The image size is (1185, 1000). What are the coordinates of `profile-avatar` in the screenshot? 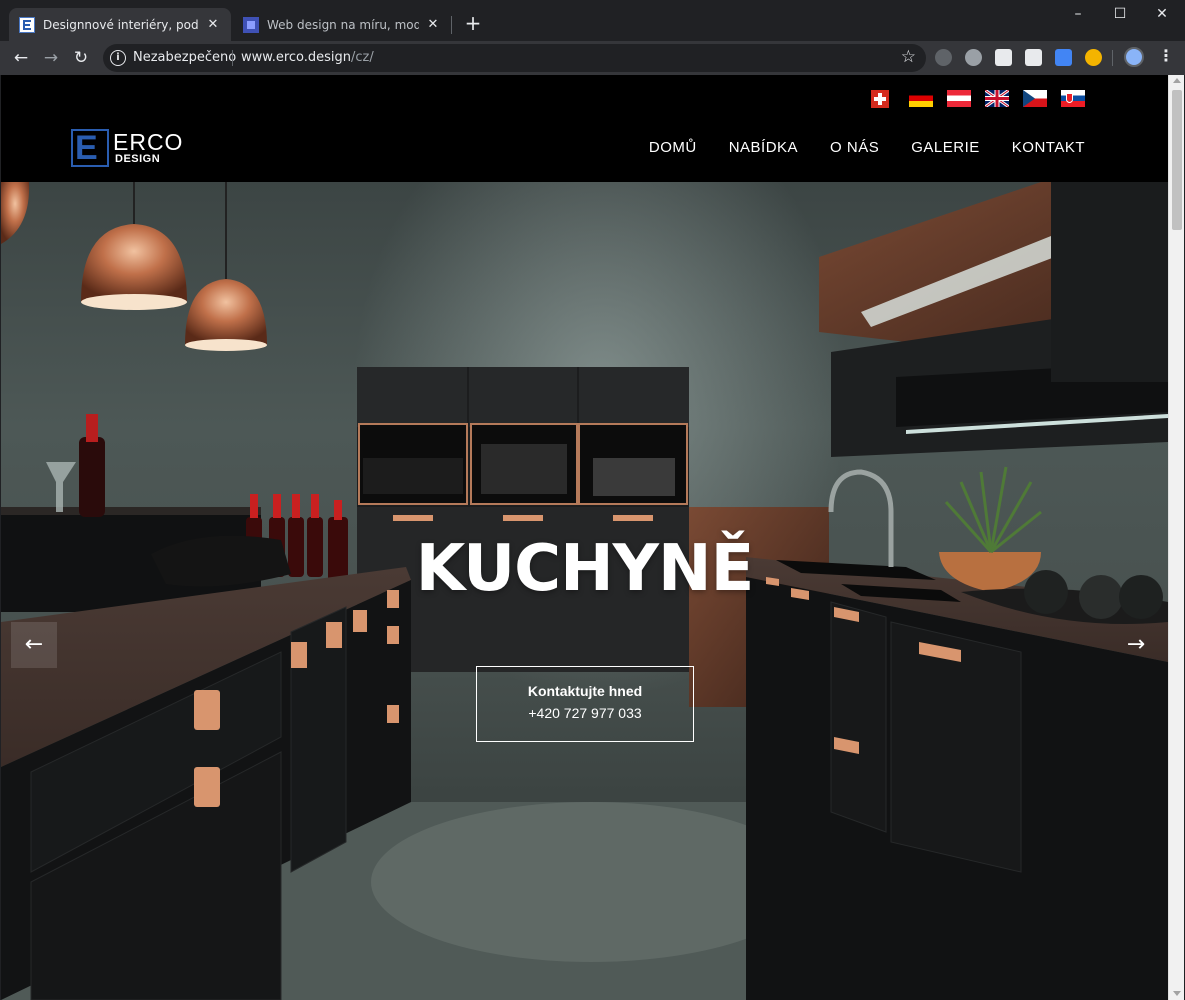 It's located at (1134, 57).